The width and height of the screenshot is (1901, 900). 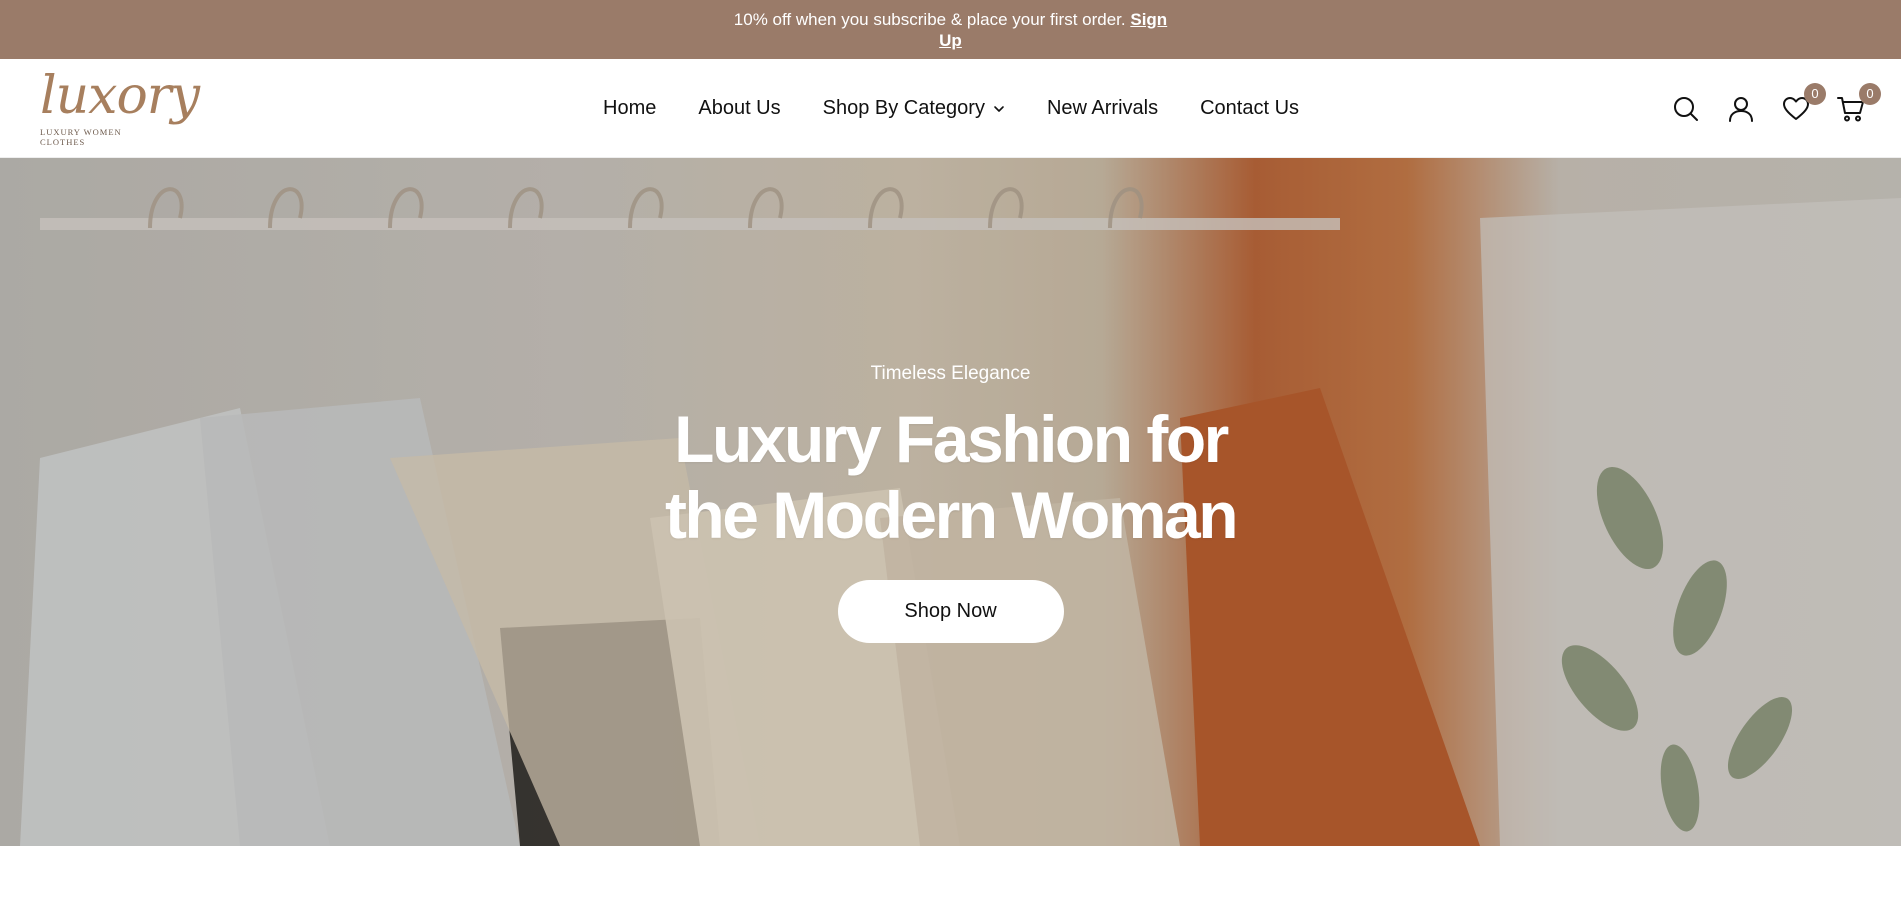 I want to click on nav-item-shop-by-category: Shop By Category, so click(x=914, y=108).